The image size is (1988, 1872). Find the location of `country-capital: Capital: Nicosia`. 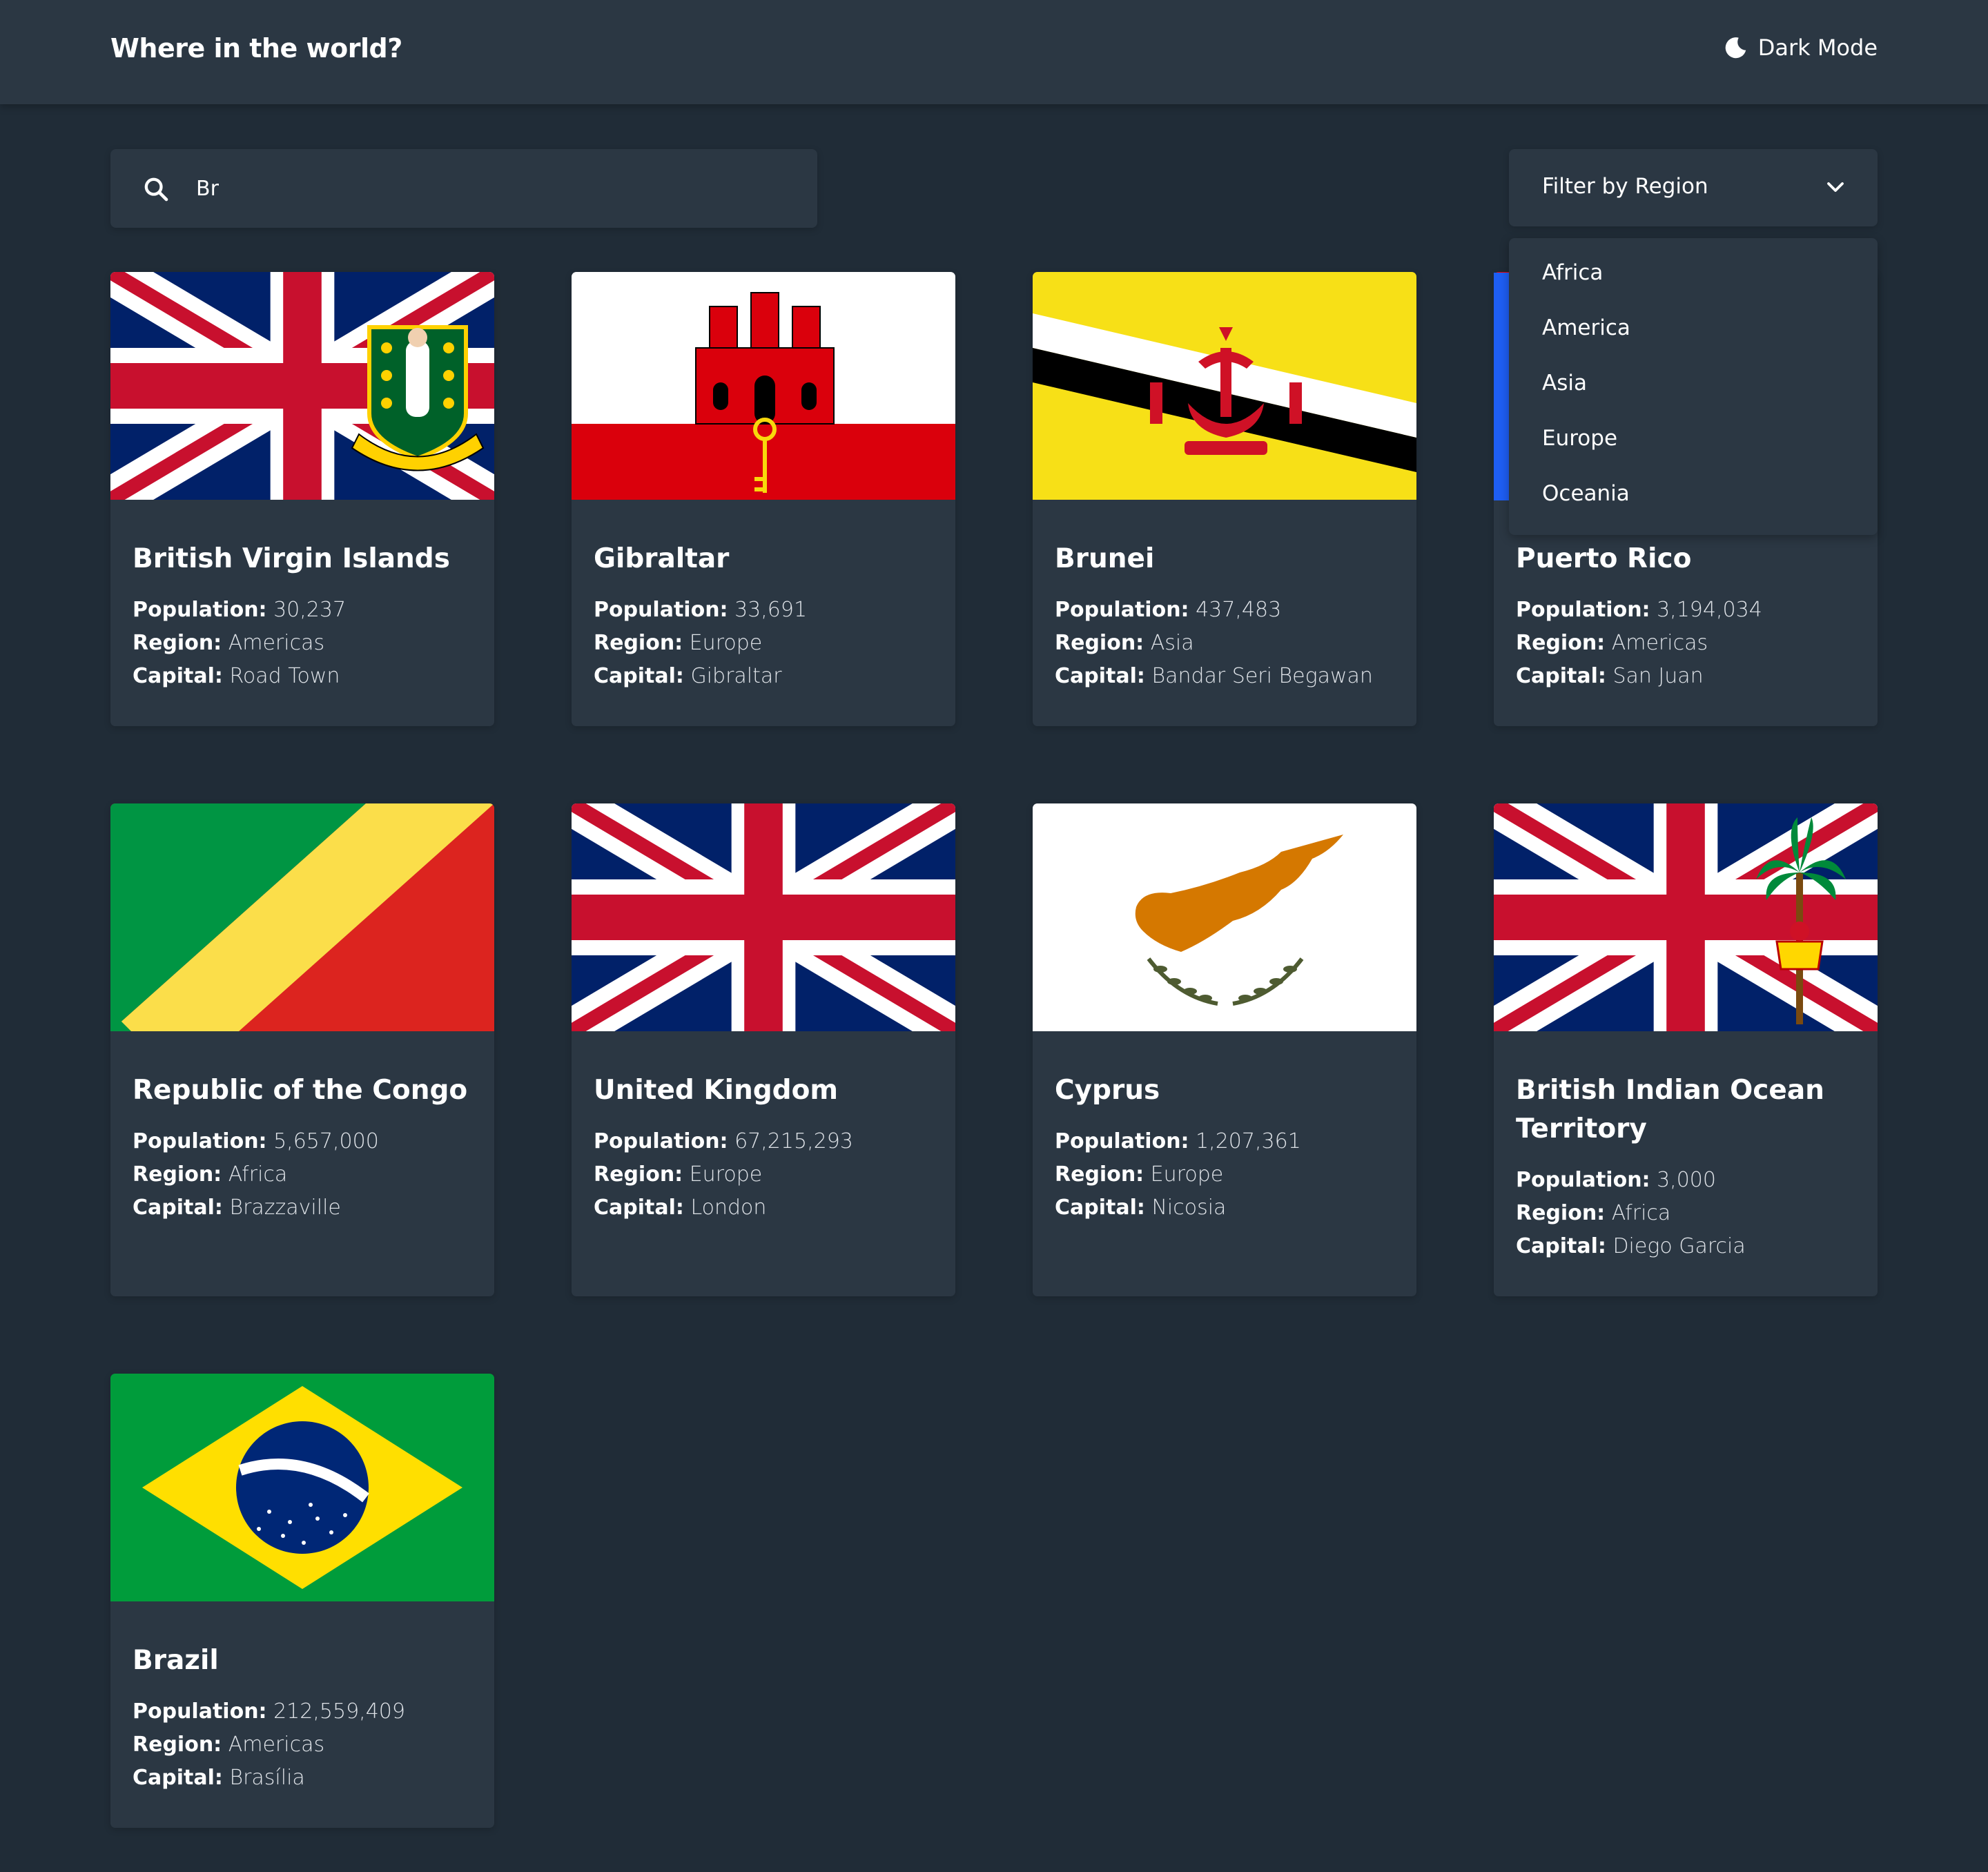

country-capital: Capital: Nicosia is located at coordinates (1224, 1208).